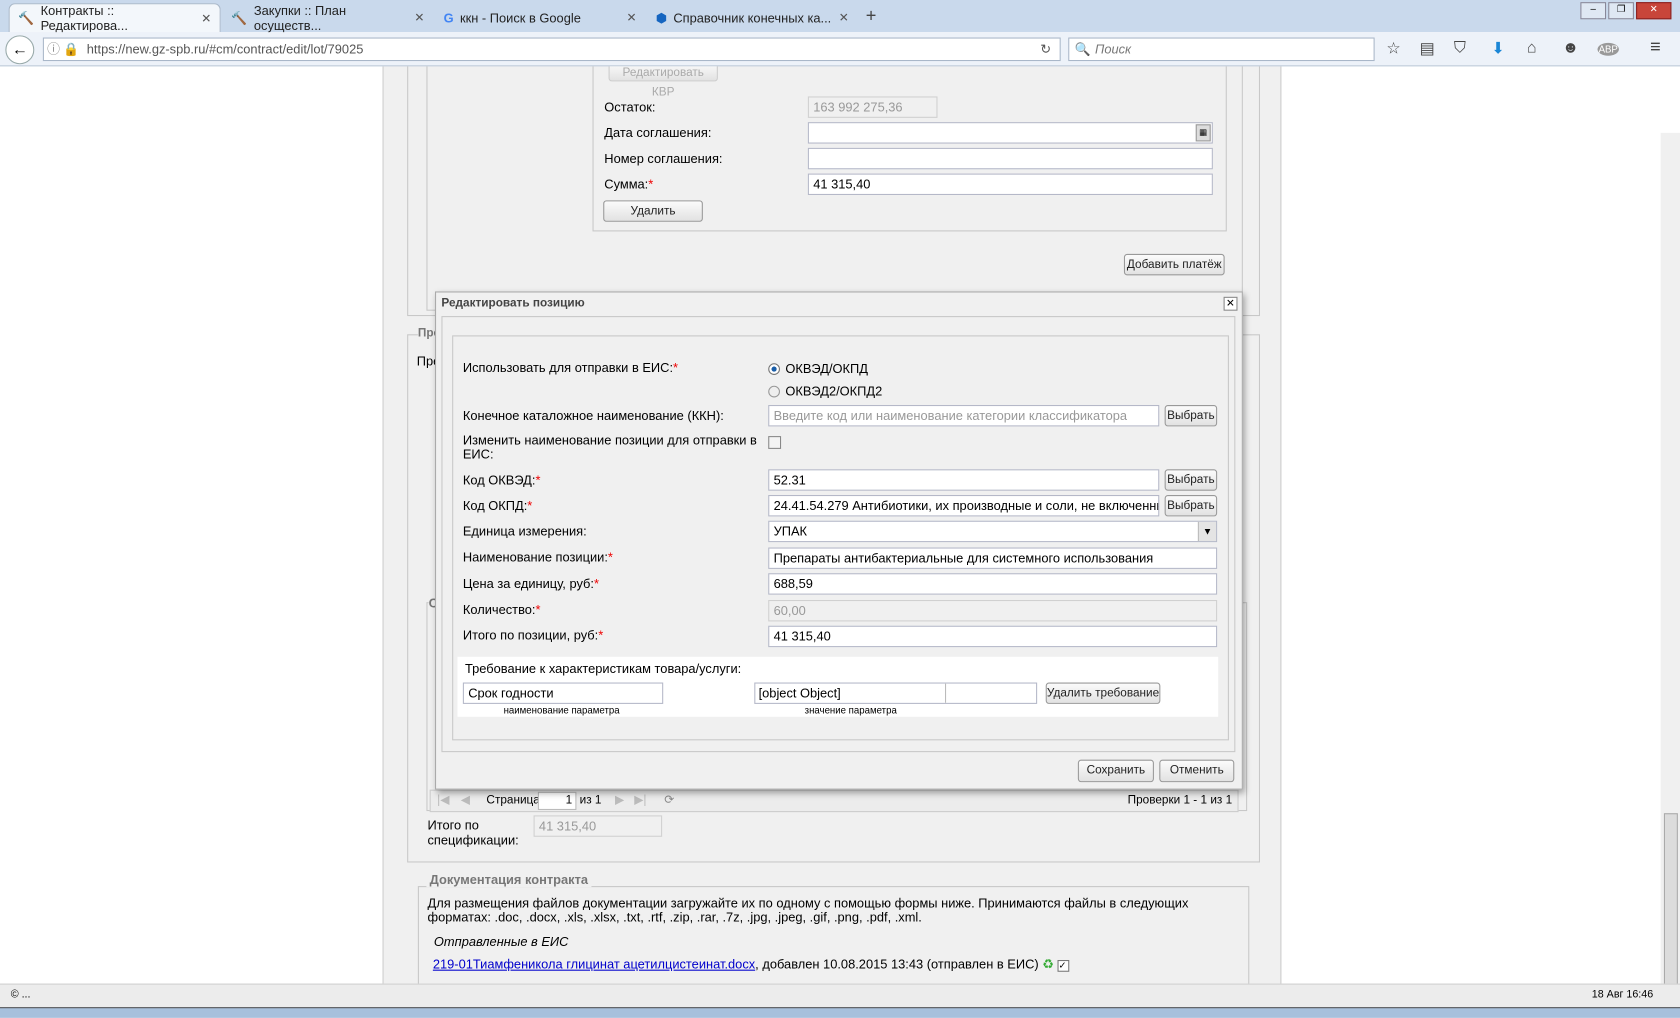 The height and width of the screenshot is (1018, 1680). Describe the element at coordinates (658, 133) in the screenshot. I see `agreement-date-label: Дата соглашения:` at that location.